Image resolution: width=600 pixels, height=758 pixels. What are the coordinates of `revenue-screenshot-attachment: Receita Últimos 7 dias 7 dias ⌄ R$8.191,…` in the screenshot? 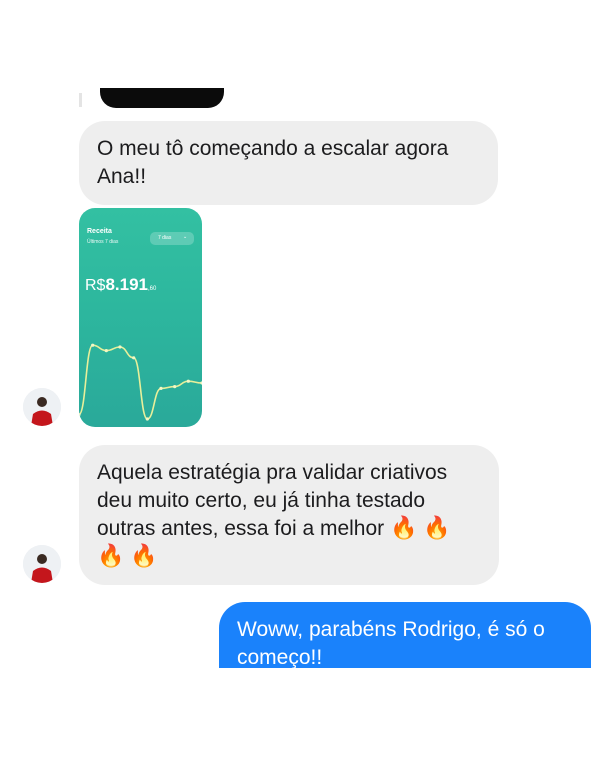 It's located at (140, 317).